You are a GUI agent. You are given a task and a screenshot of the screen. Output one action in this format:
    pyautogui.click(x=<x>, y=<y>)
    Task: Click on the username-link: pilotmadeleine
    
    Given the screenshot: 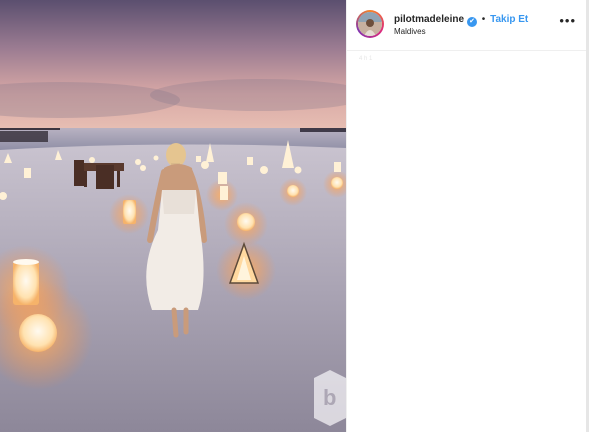 What is the action you would take?
    pyautogui.click(x=429, y=19)
    